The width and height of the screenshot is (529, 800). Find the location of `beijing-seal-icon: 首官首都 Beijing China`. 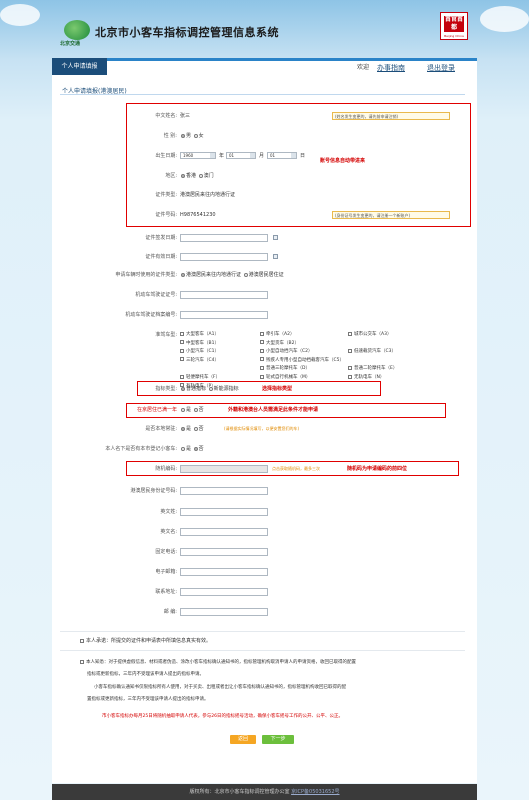

beijing-seal-icon: 首官首都 Beijing China is located at coordinates (454, 26).